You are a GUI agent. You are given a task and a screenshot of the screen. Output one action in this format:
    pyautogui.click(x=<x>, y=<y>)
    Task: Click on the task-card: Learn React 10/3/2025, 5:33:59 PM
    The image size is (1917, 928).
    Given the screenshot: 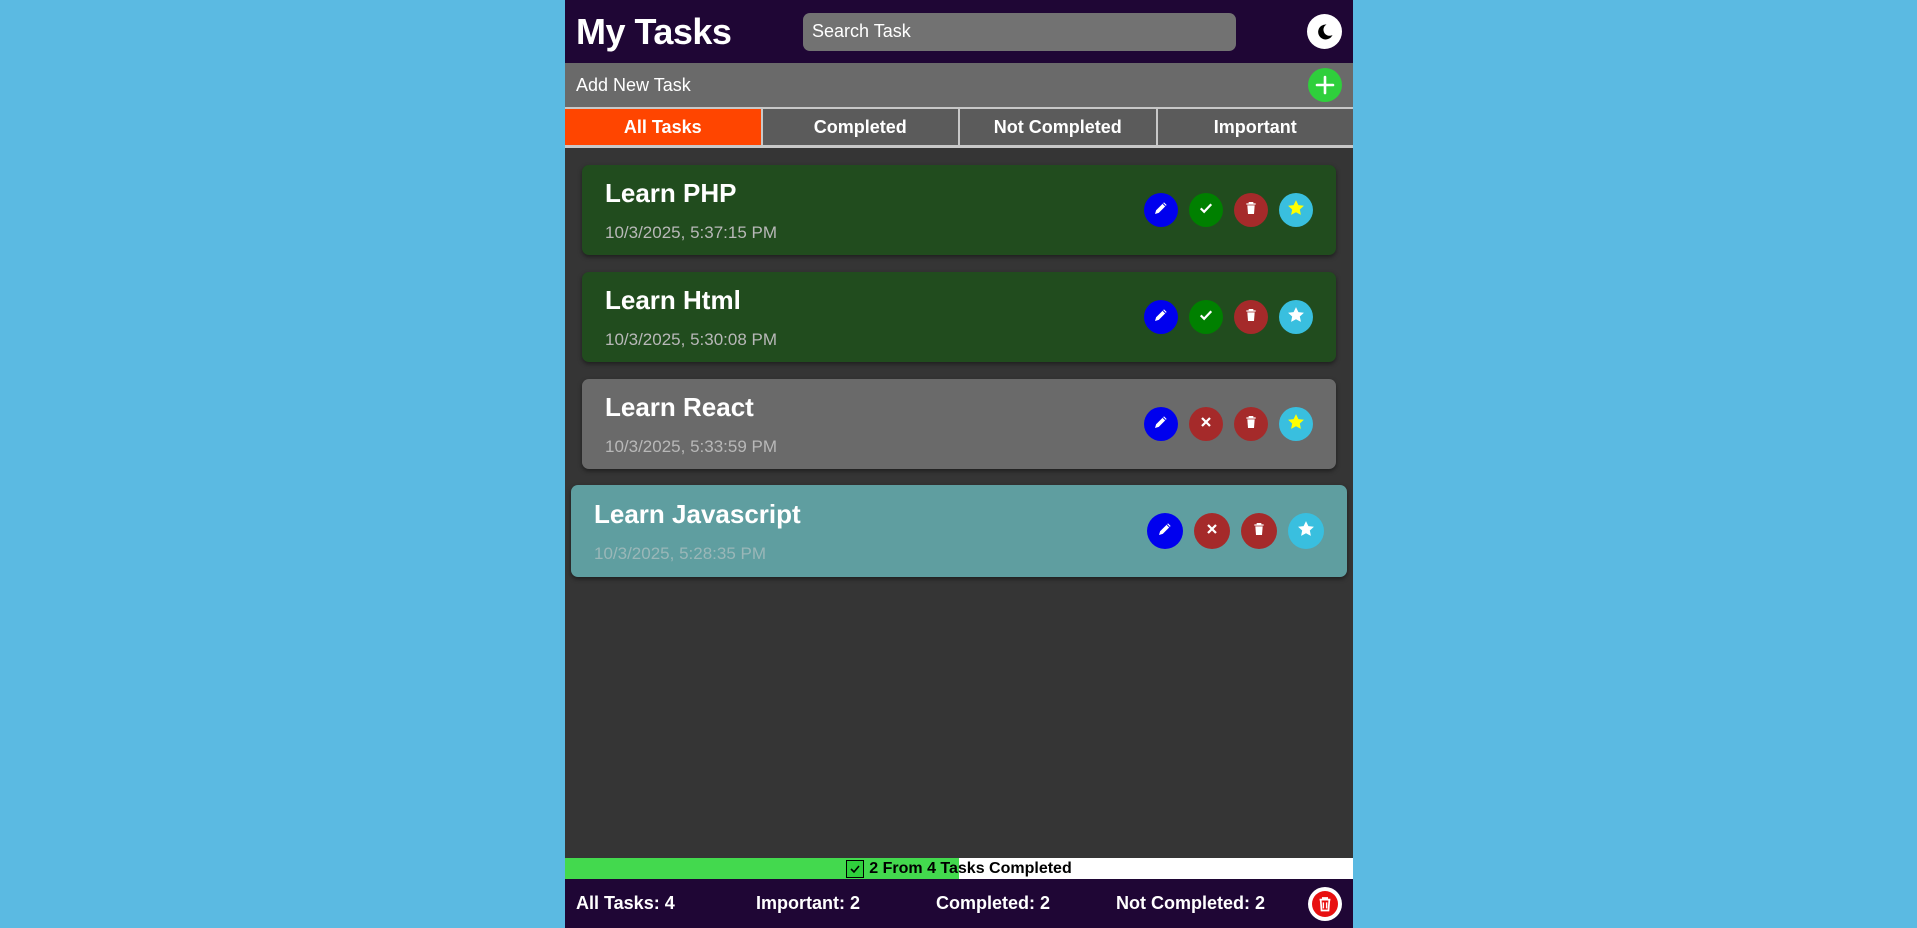 What is the action you would take?
    pyautogui.click(x=959, y=424)
    